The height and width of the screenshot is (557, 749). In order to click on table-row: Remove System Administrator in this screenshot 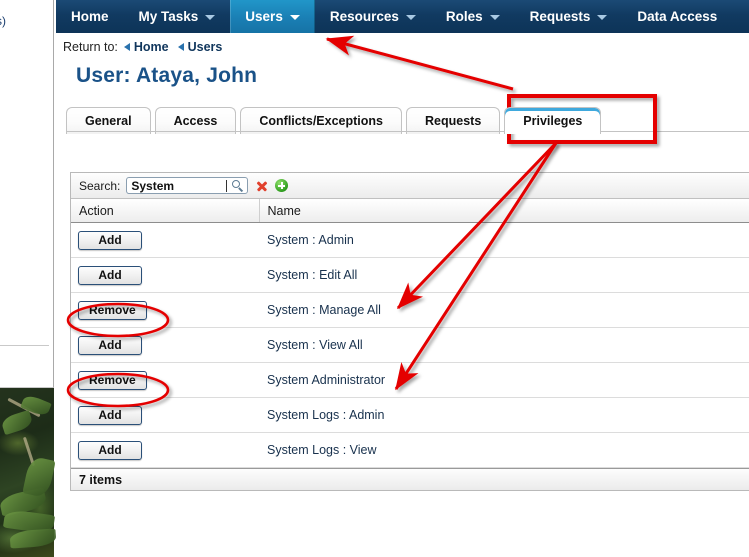, I will do `click(410, 380)`.